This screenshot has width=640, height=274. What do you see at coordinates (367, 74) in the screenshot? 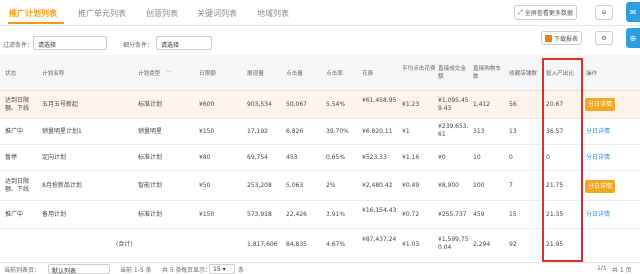
I see `col-cost: 花费` at bounding box center [367, 74].